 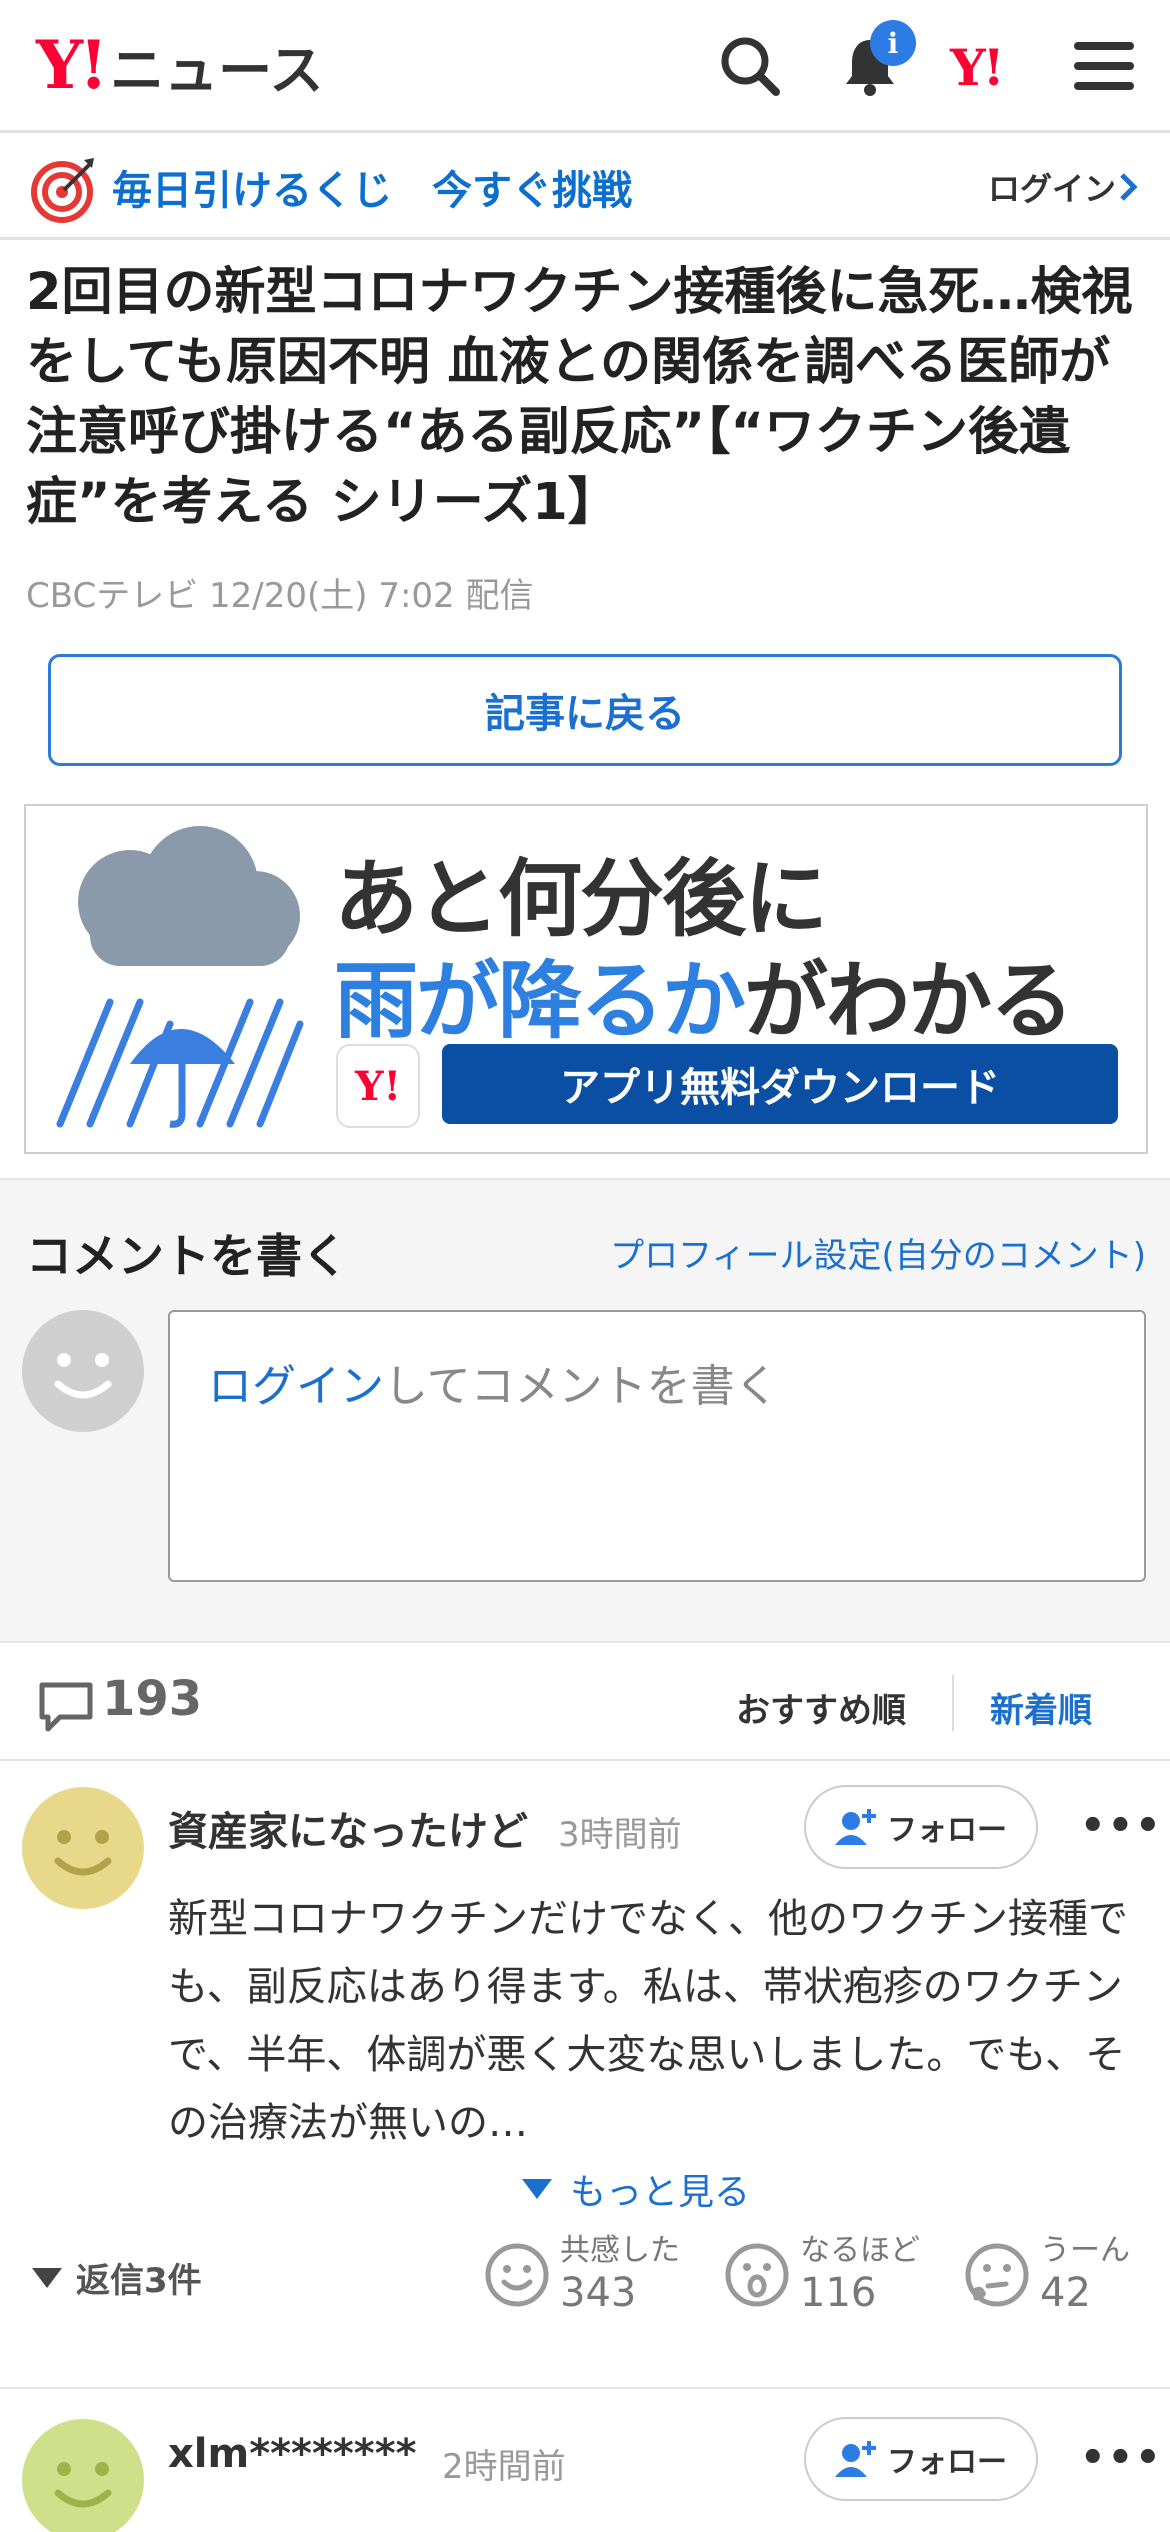 I want to click on ad-headline-2: 雨が降るかがわかる, so click(x=704, y=994).